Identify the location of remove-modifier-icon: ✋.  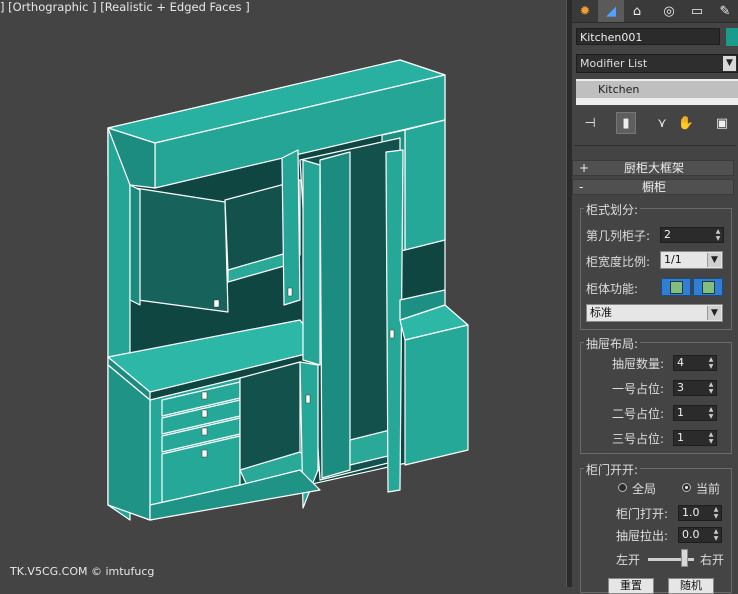
(686, 123).